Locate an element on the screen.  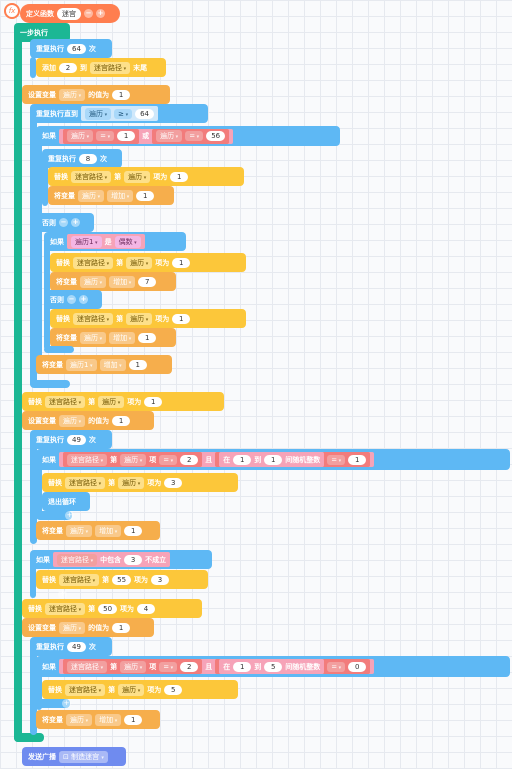
message-dropdown: ⊡ 制造迷宫 is located at coordinates (83, 756).